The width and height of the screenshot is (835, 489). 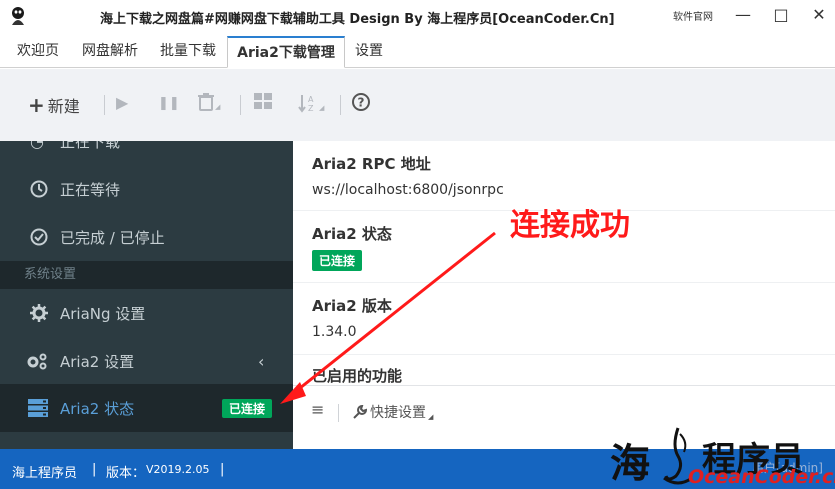 What do you see at coordinates (36, 105) in the screenshot?
I see `plus-icon: +` at bounding box center [36, 105].